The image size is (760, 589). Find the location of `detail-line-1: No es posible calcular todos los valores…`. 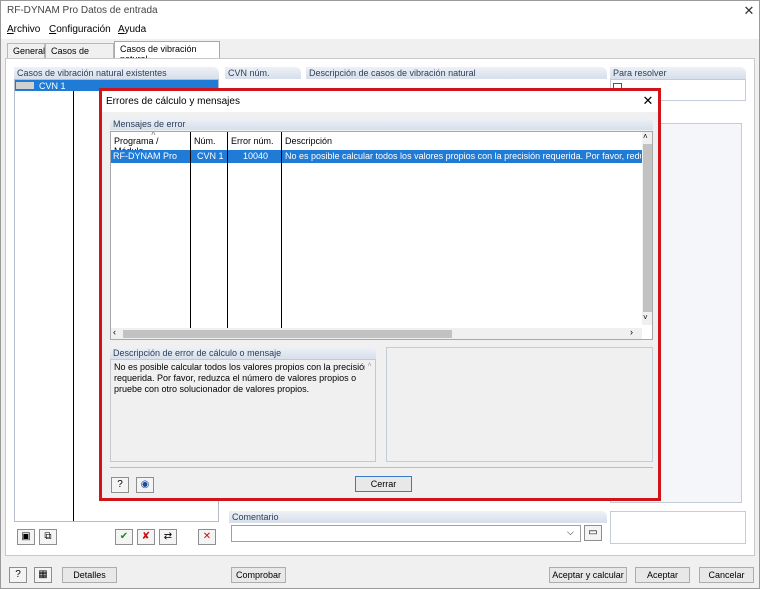

detail-line-1: No es posible calcular todos los valores… is located at coordinates (242, 367).